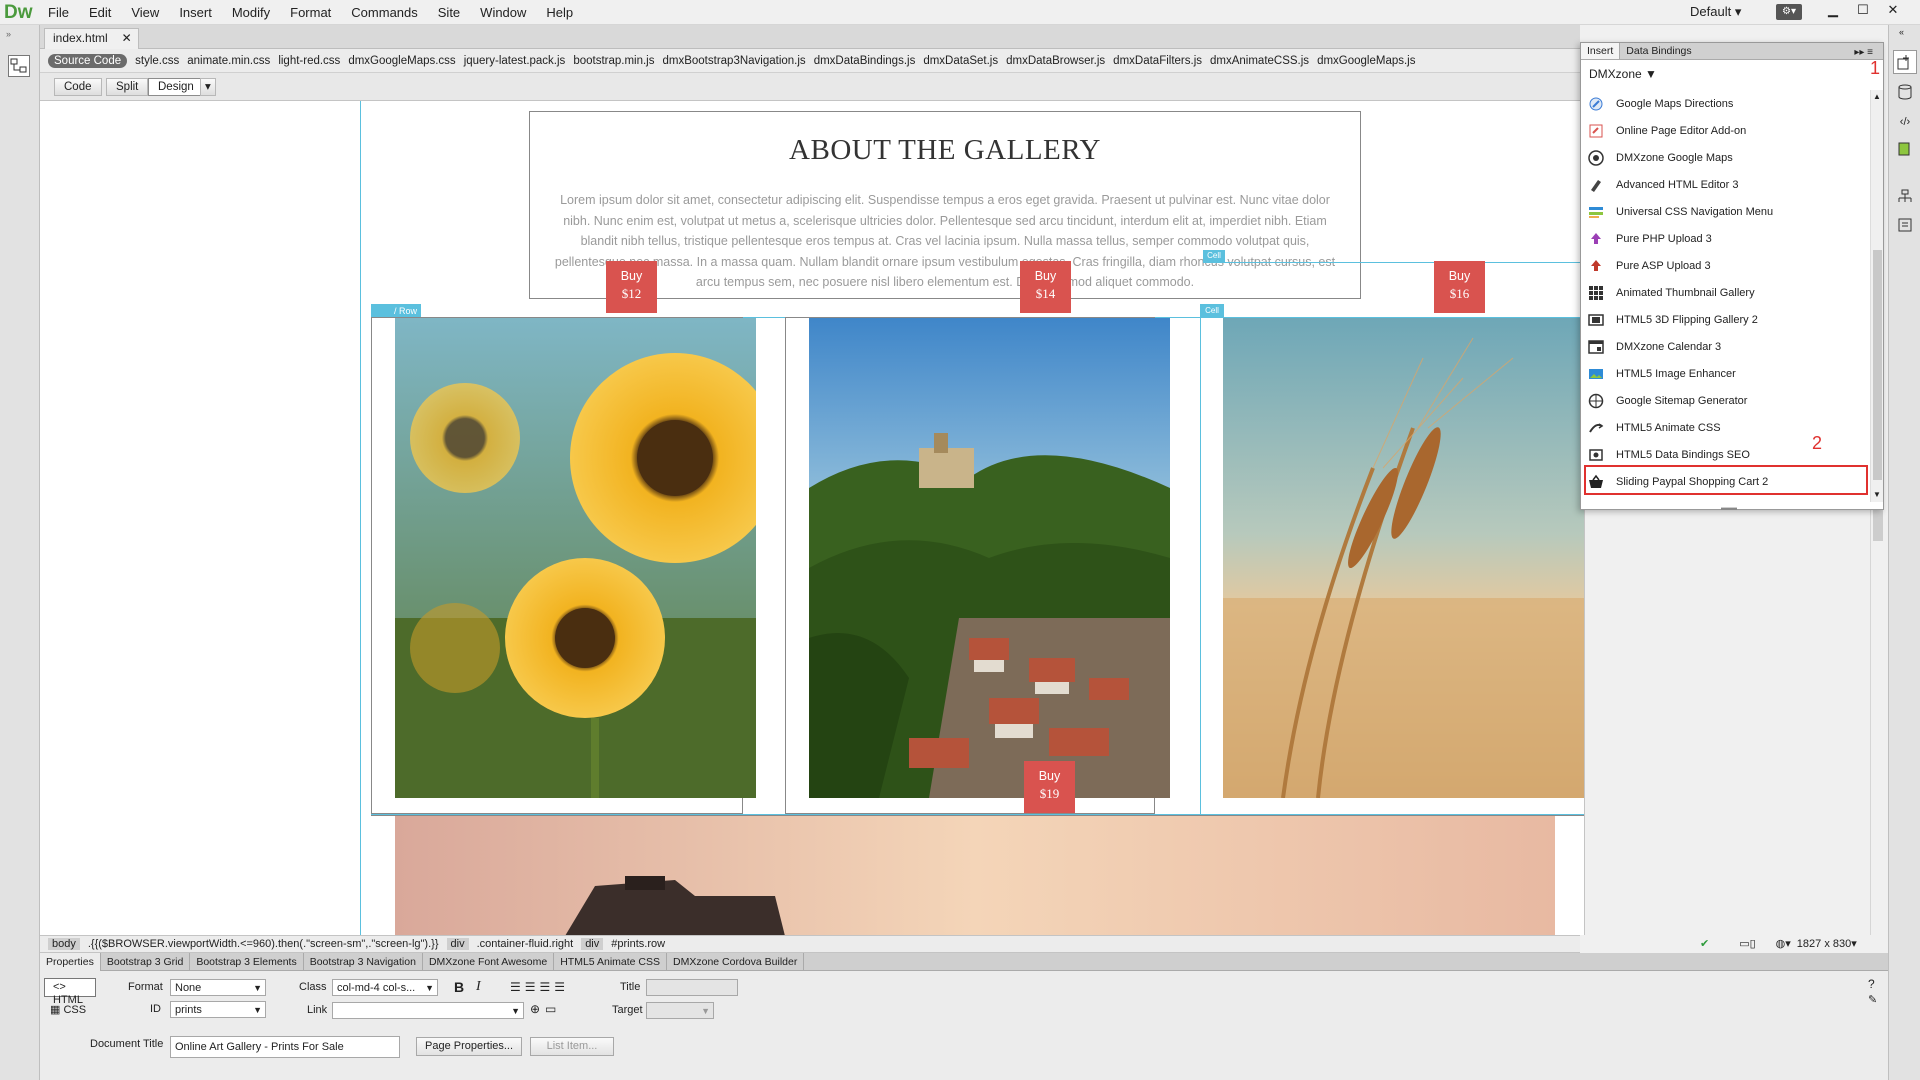 The image size is (1920, 1080). I want to click on snippets-icon, so click(1905, 225).